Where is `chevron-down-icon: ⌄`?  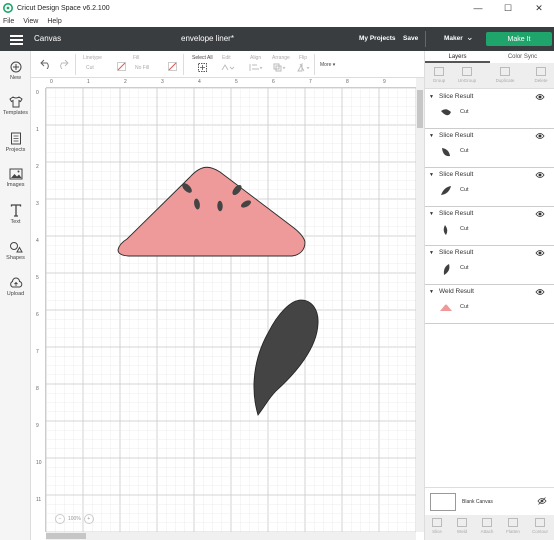 chevron-down-icon: ⌄ is located at coordinates (470, 37).